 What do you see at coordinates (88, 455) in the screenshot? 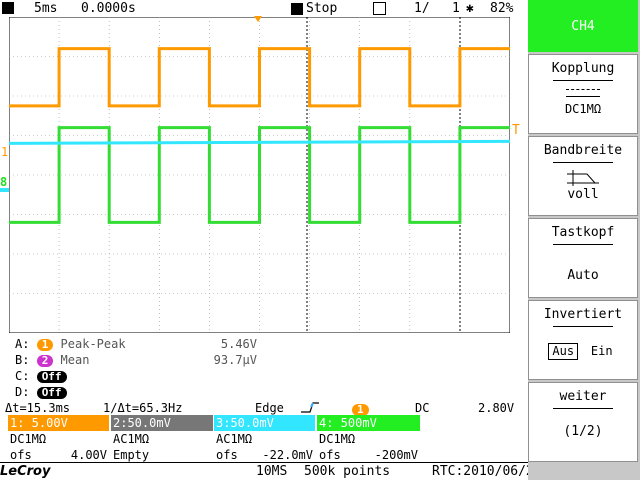
I see `offset-value: 4.00V` at bounding box center [88, 455].